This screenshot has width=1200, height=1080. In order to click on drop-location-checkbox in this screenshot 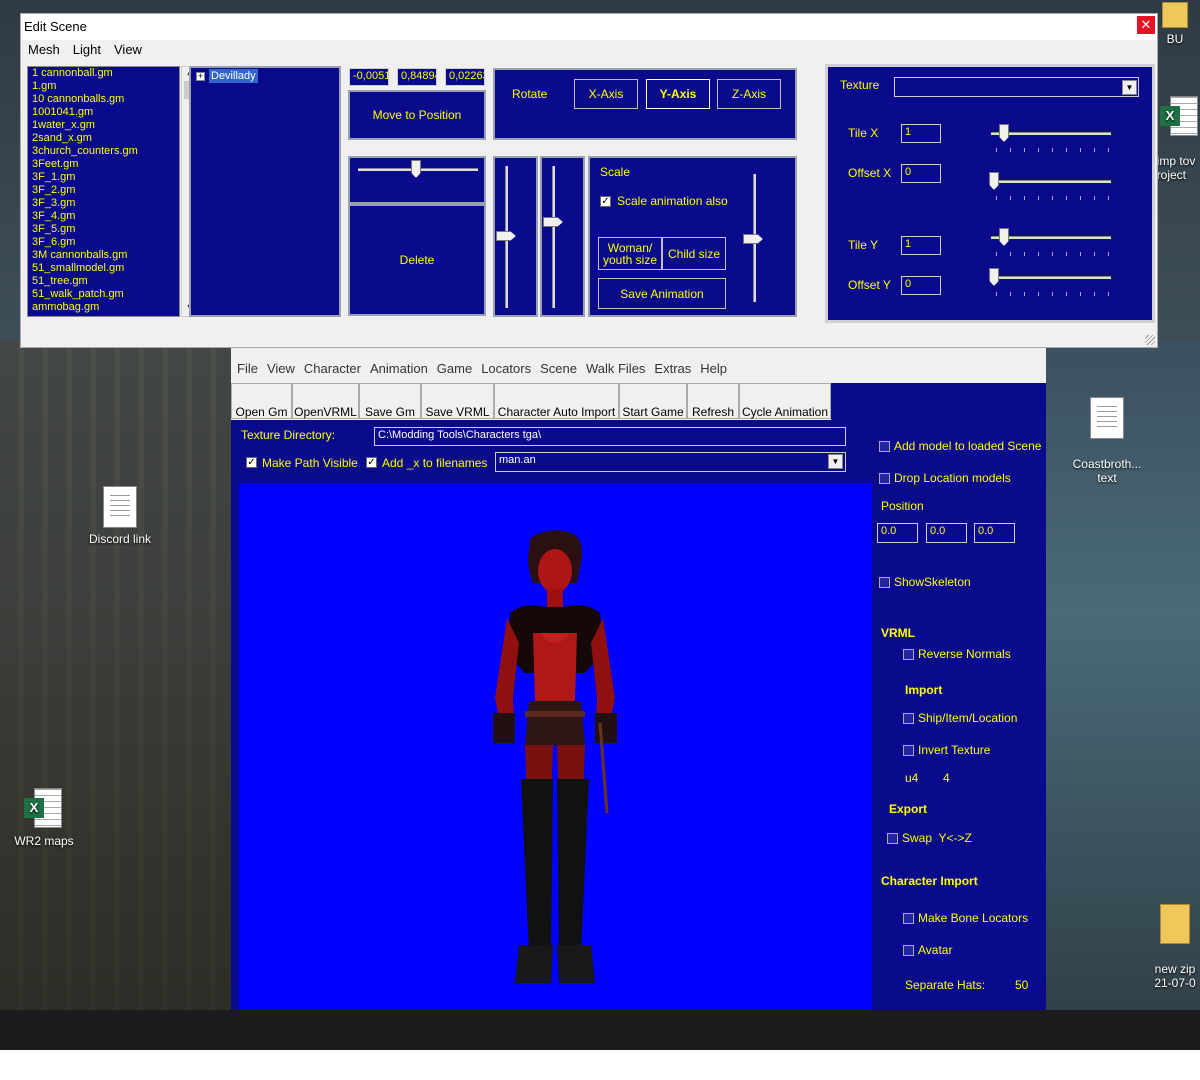, I will do `click(884, 478)`.